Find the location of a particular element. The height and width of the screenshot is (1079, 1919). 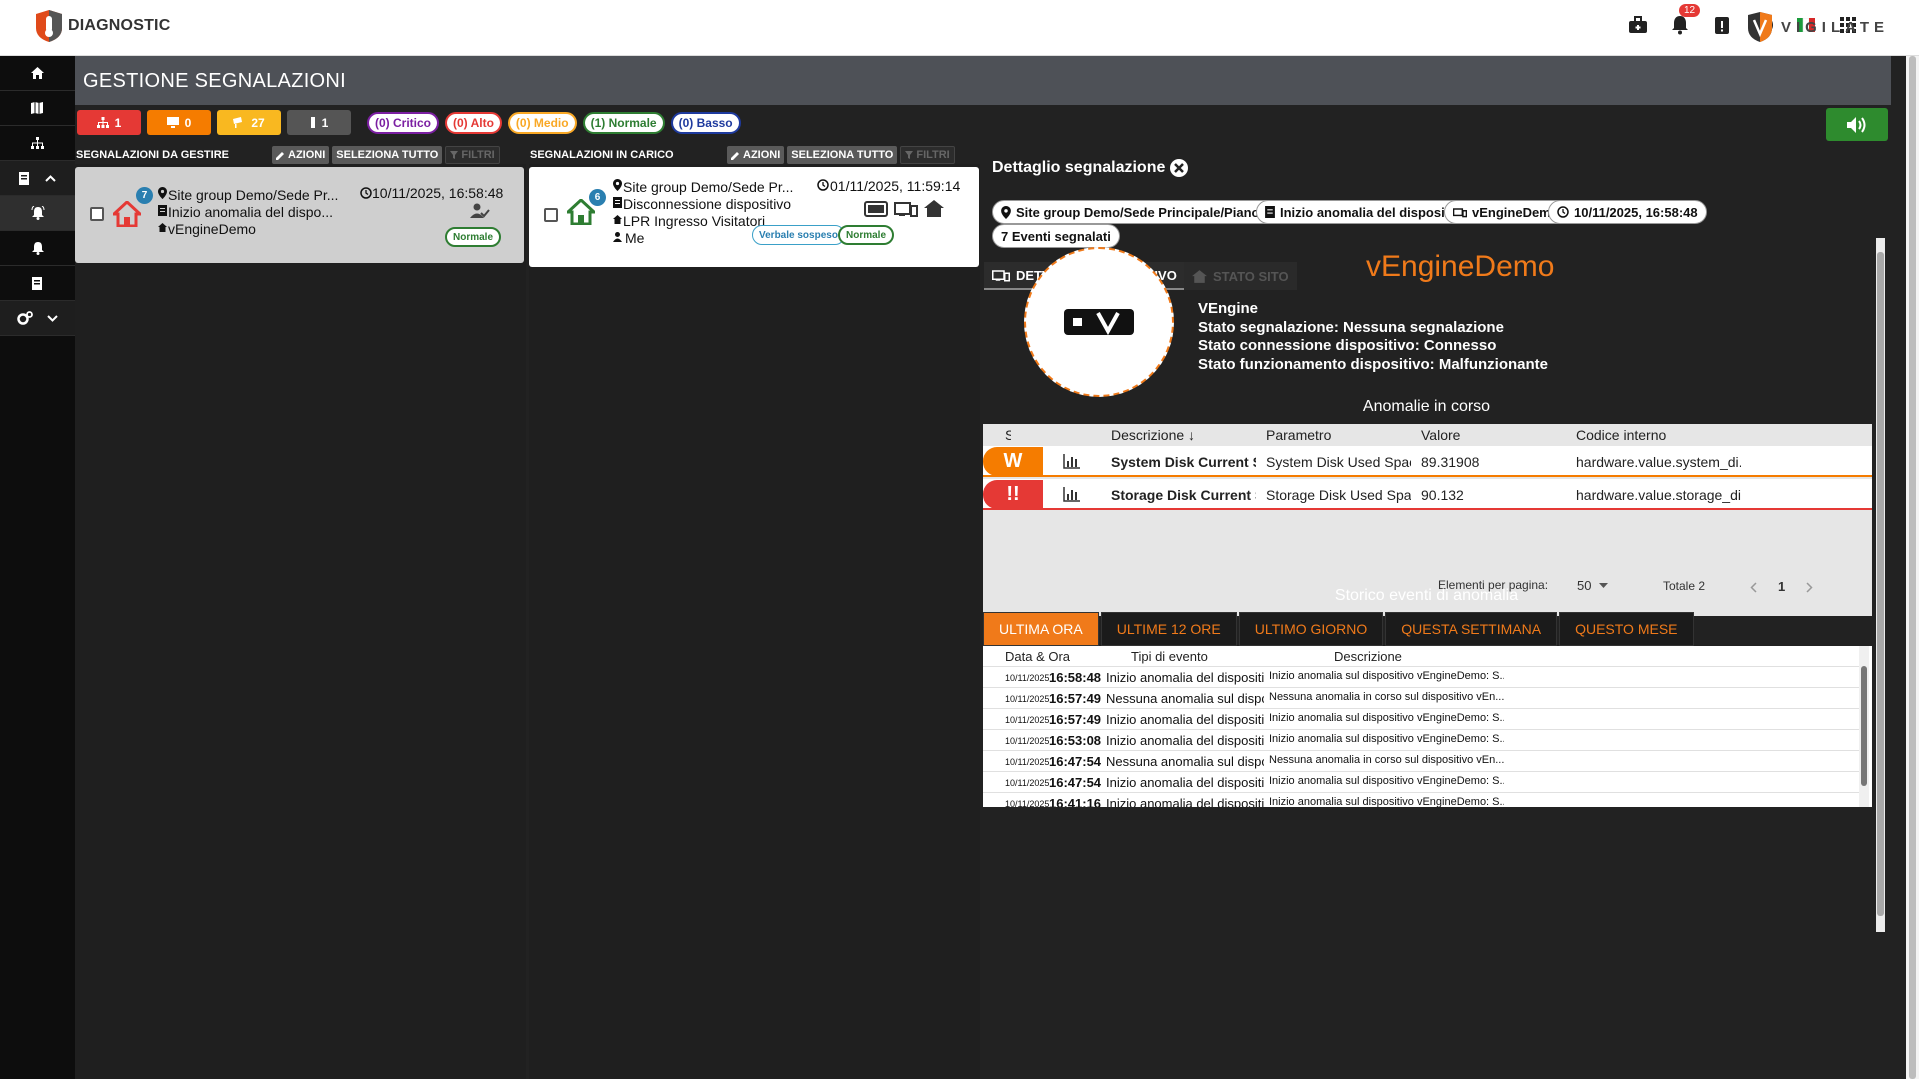

app-logo: DIAGNOSTIC is located at coordinates (102, 26).